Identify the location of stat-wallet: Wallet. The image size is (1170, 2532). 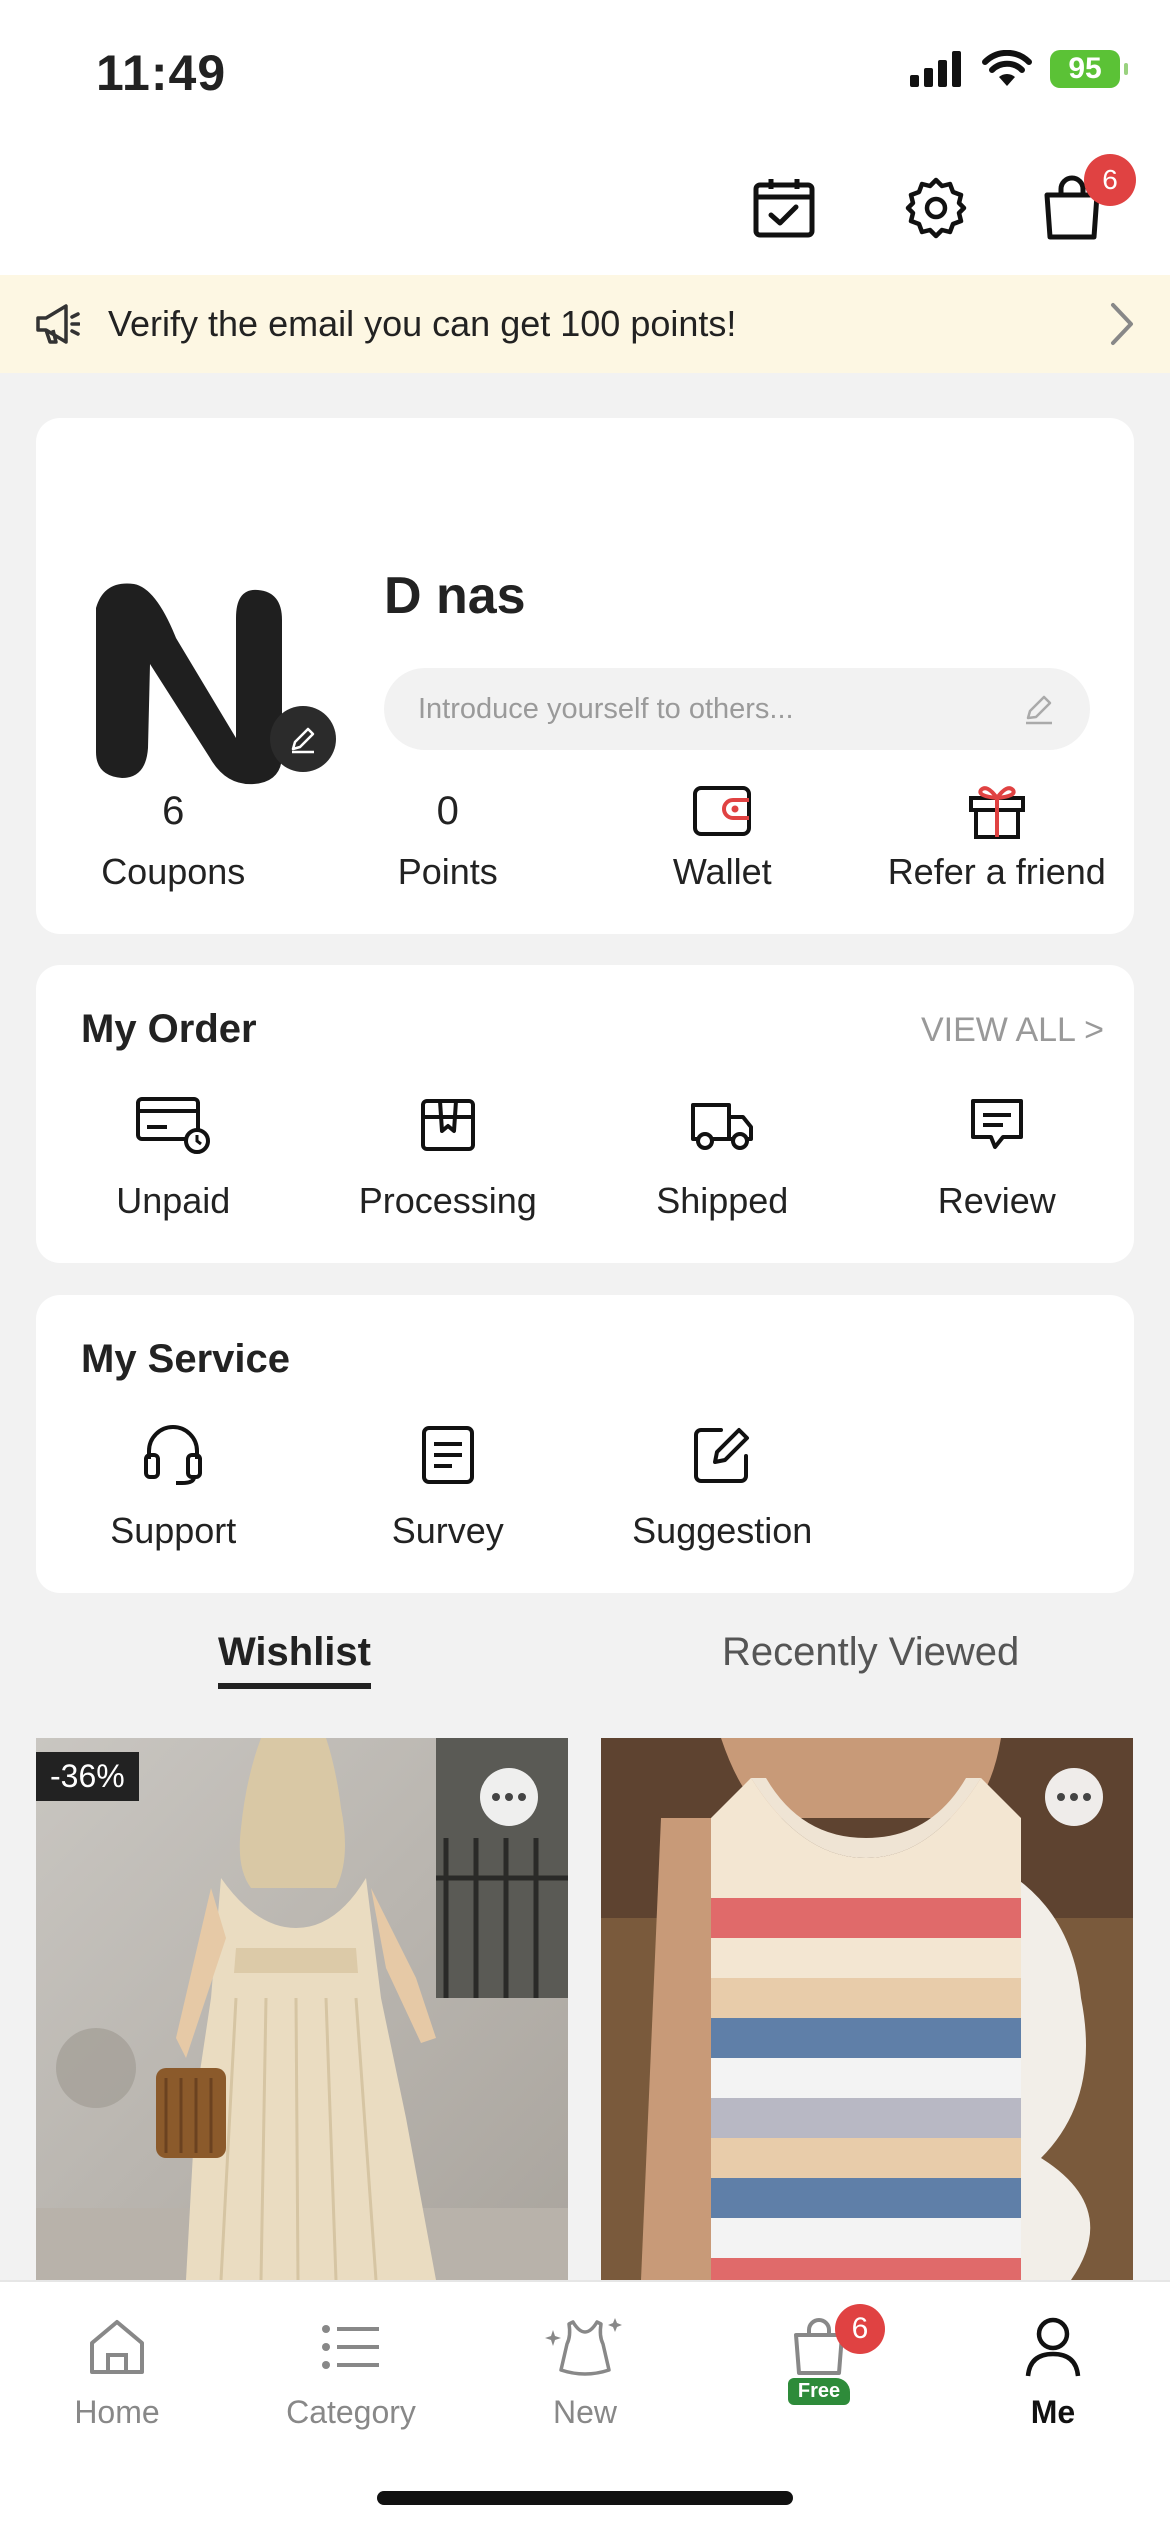
(722, 838).